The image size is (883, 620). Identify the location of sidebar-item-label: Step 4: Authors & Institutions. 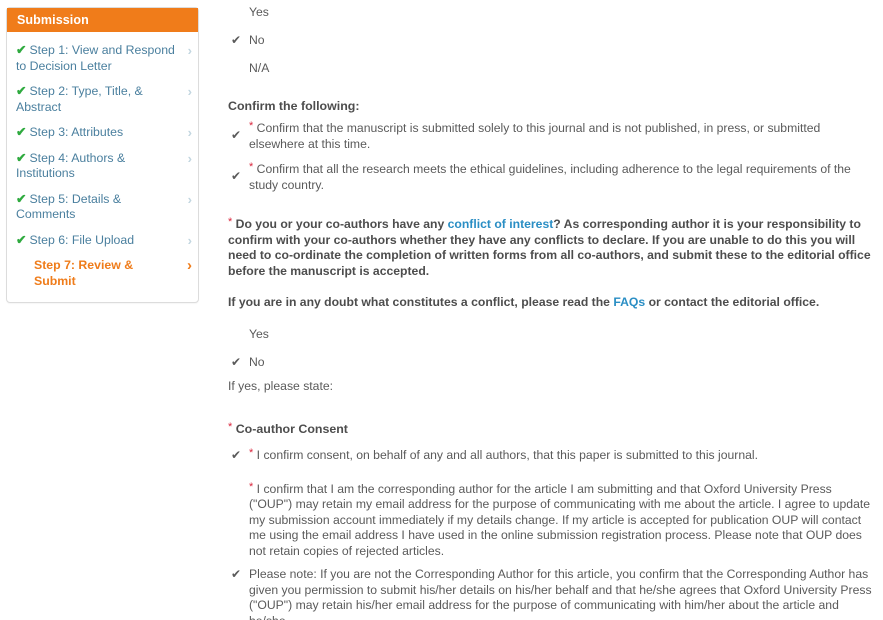
(71, 165).